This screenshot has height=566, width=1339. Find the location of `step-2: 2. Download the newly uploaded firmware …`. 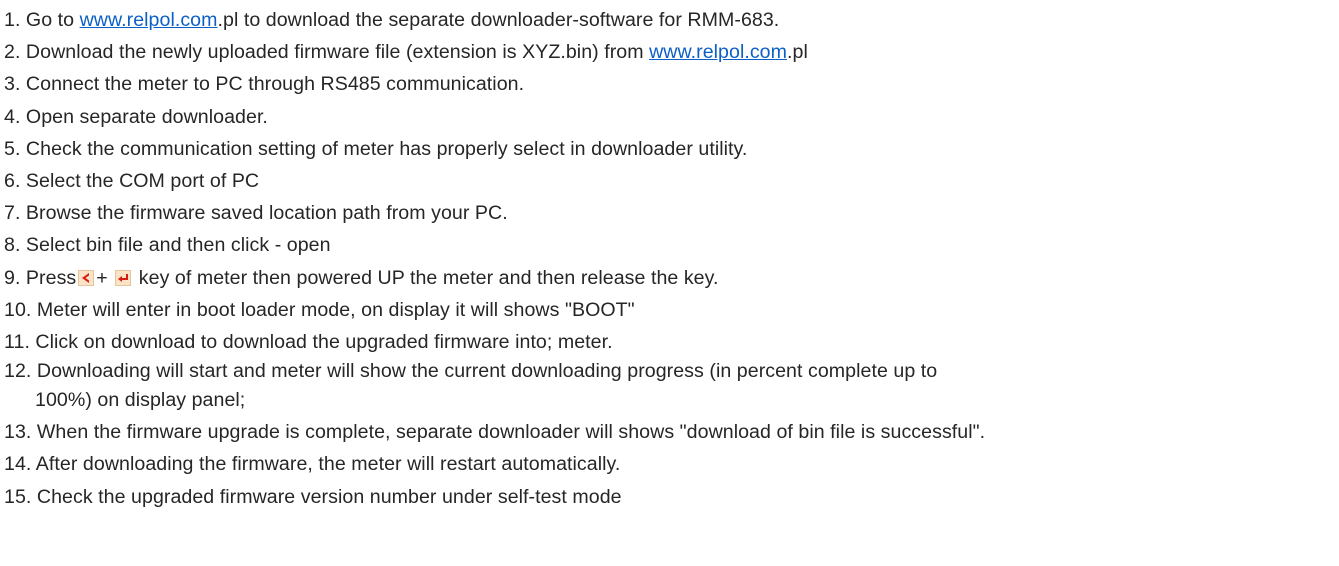

step-2: 2. Download the newly uploaded firmware … is located at coordinates (671, 52).